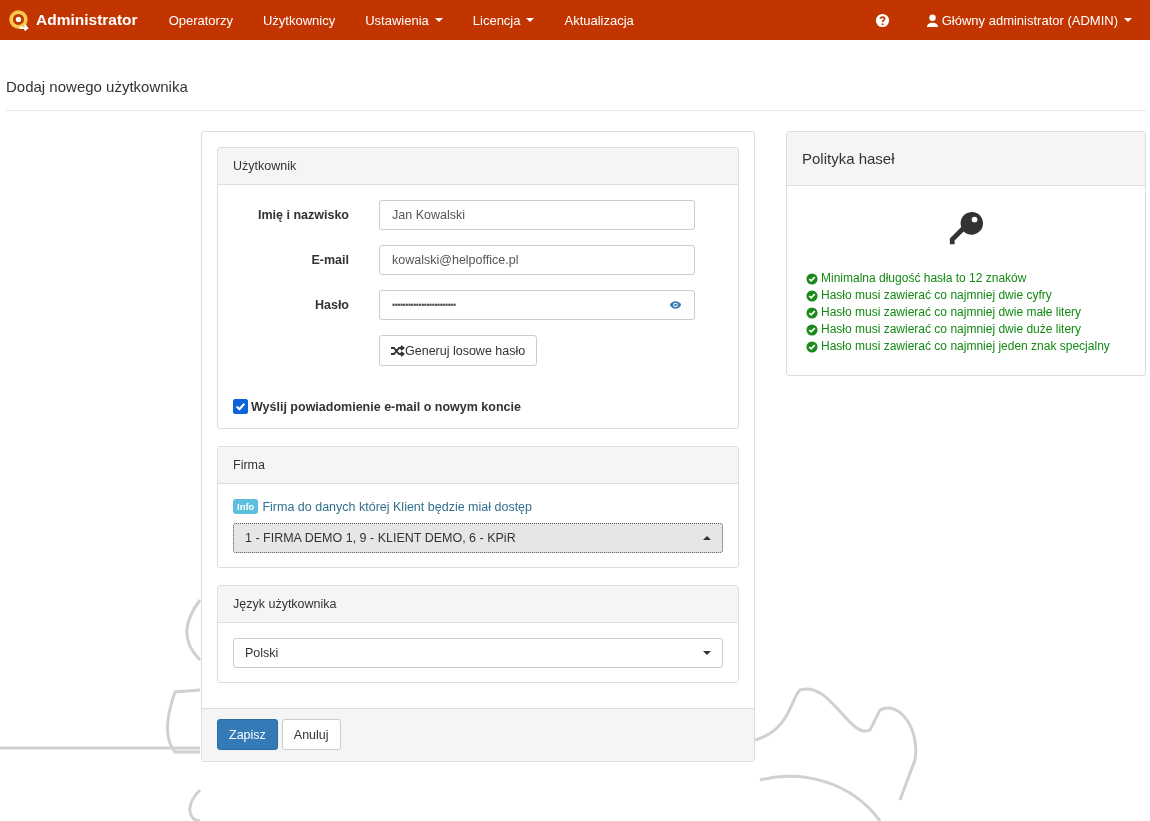  I want to click on policy-rule: Minimalna długość hasła to 12 znaków, so click(966, 278).